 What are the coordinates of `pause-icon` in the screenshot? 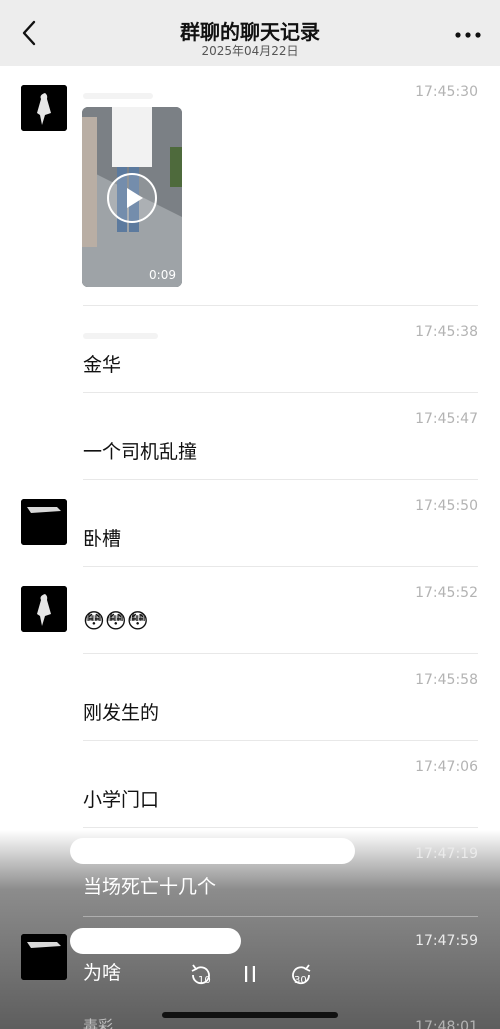 It's located at (250, 974).